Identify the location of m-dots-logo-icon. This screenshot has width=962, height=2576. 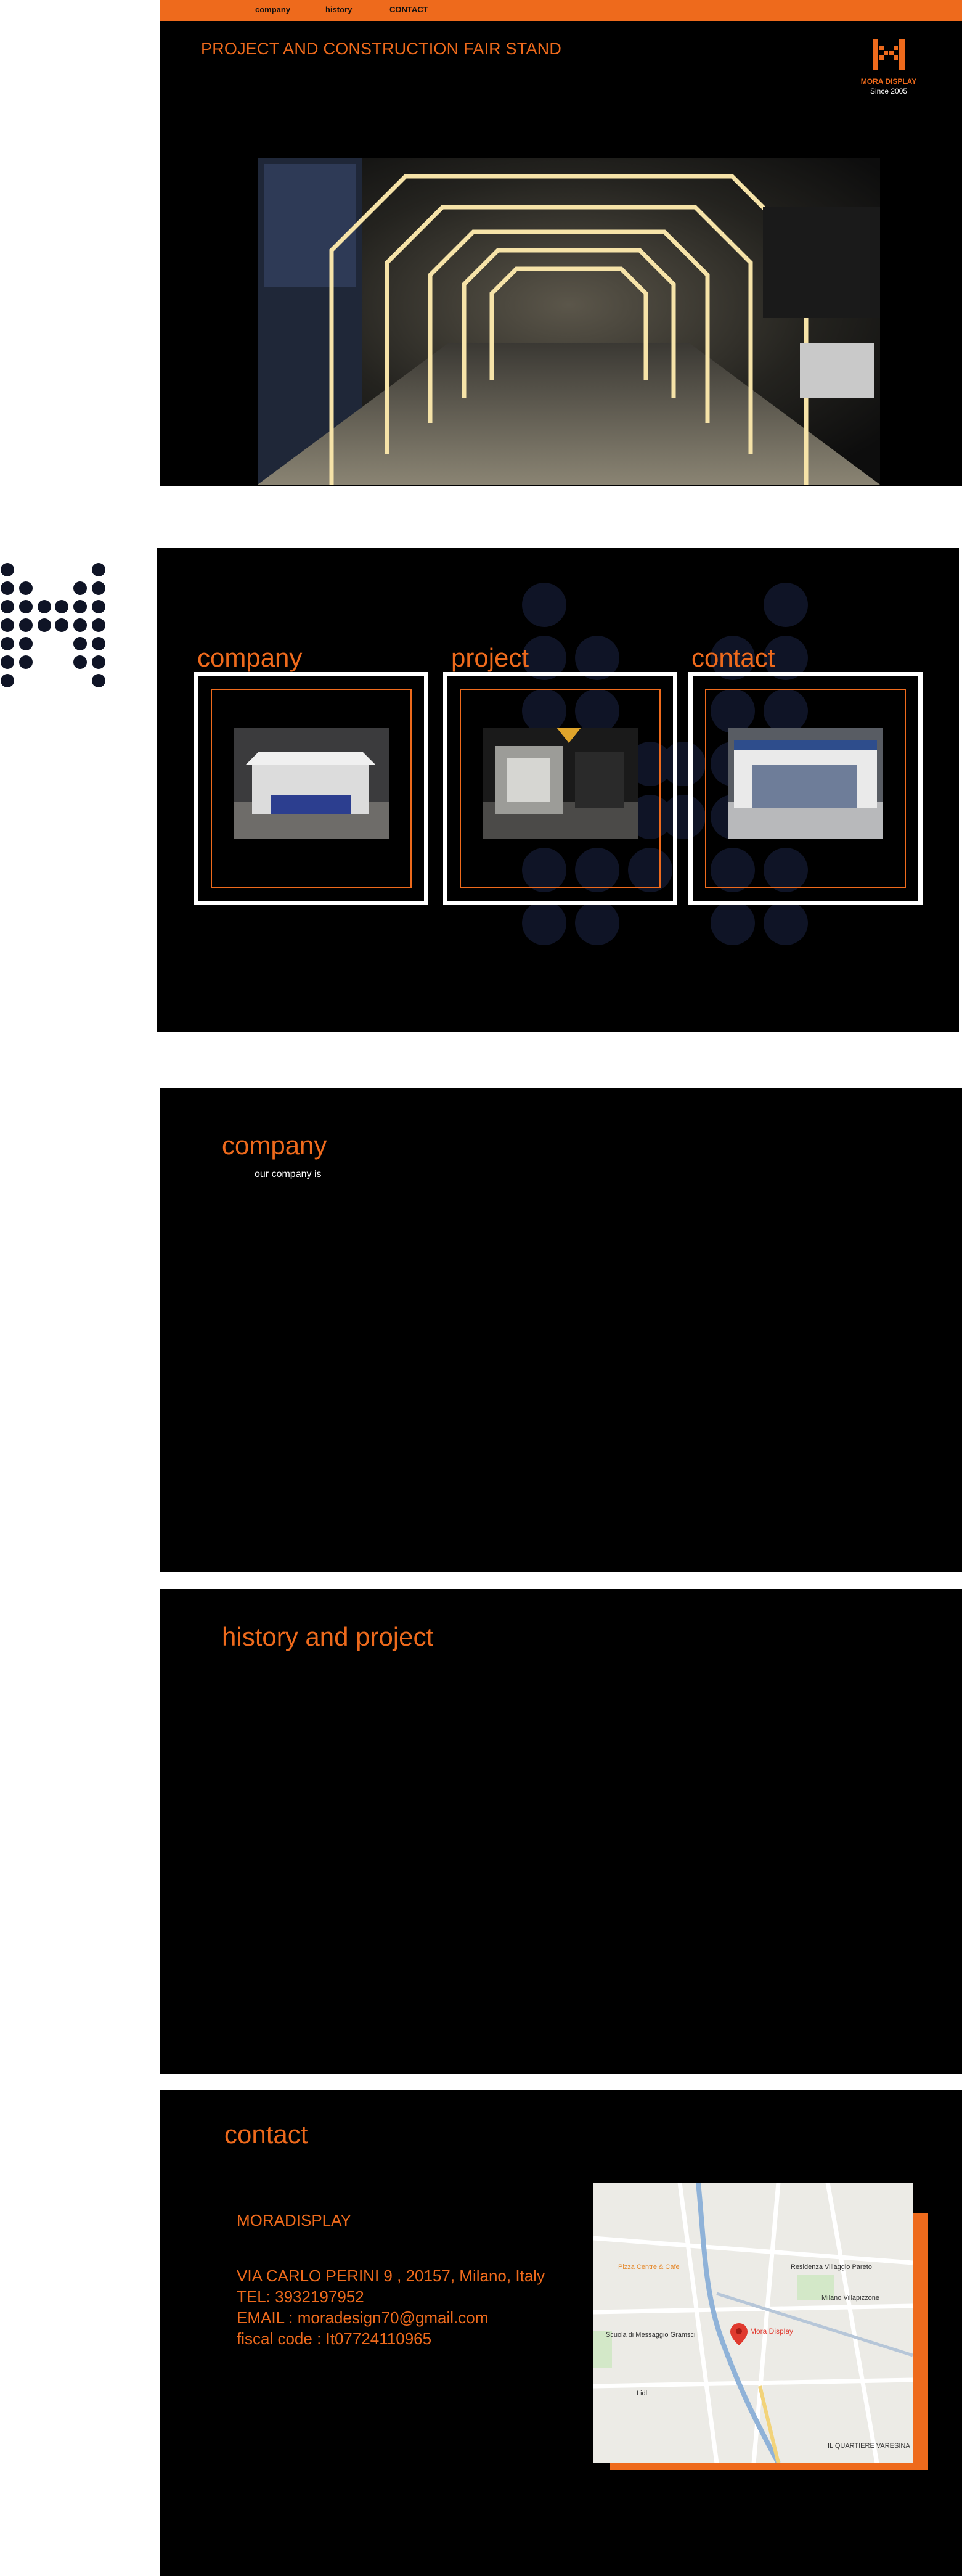
(53, 625).